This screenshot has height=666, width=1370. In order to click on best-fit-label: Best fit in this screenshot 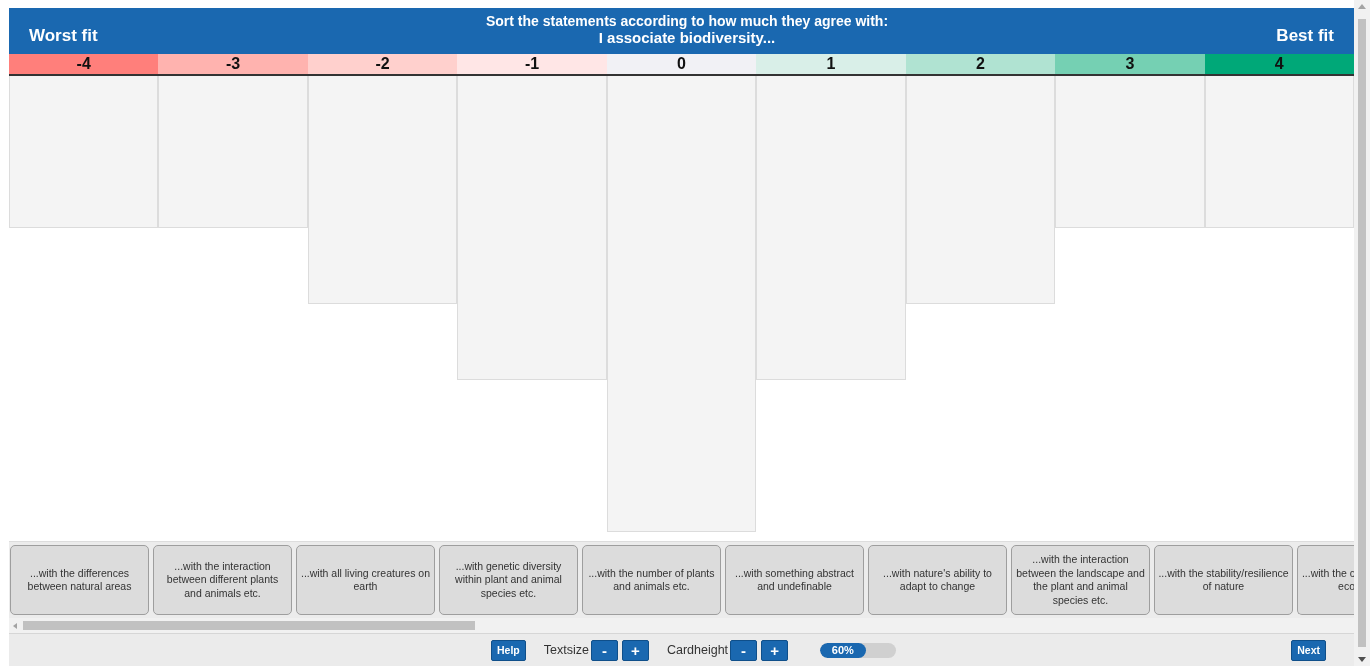, I will do `click(1305, 36)`.